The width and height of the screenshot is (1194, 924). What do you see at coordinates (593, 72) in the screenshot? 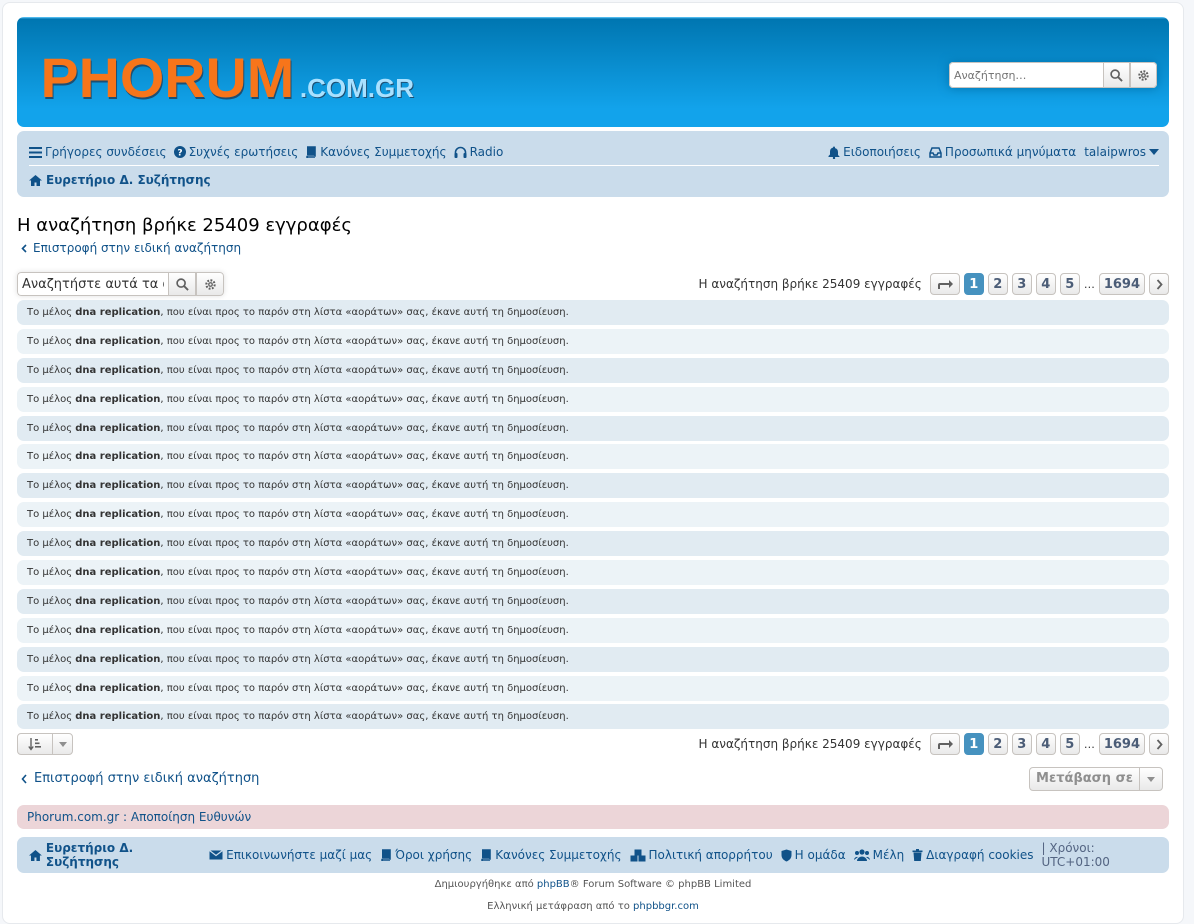
I see `site-header: PHORUM .COM.GR` at bounding box center [593, 72].